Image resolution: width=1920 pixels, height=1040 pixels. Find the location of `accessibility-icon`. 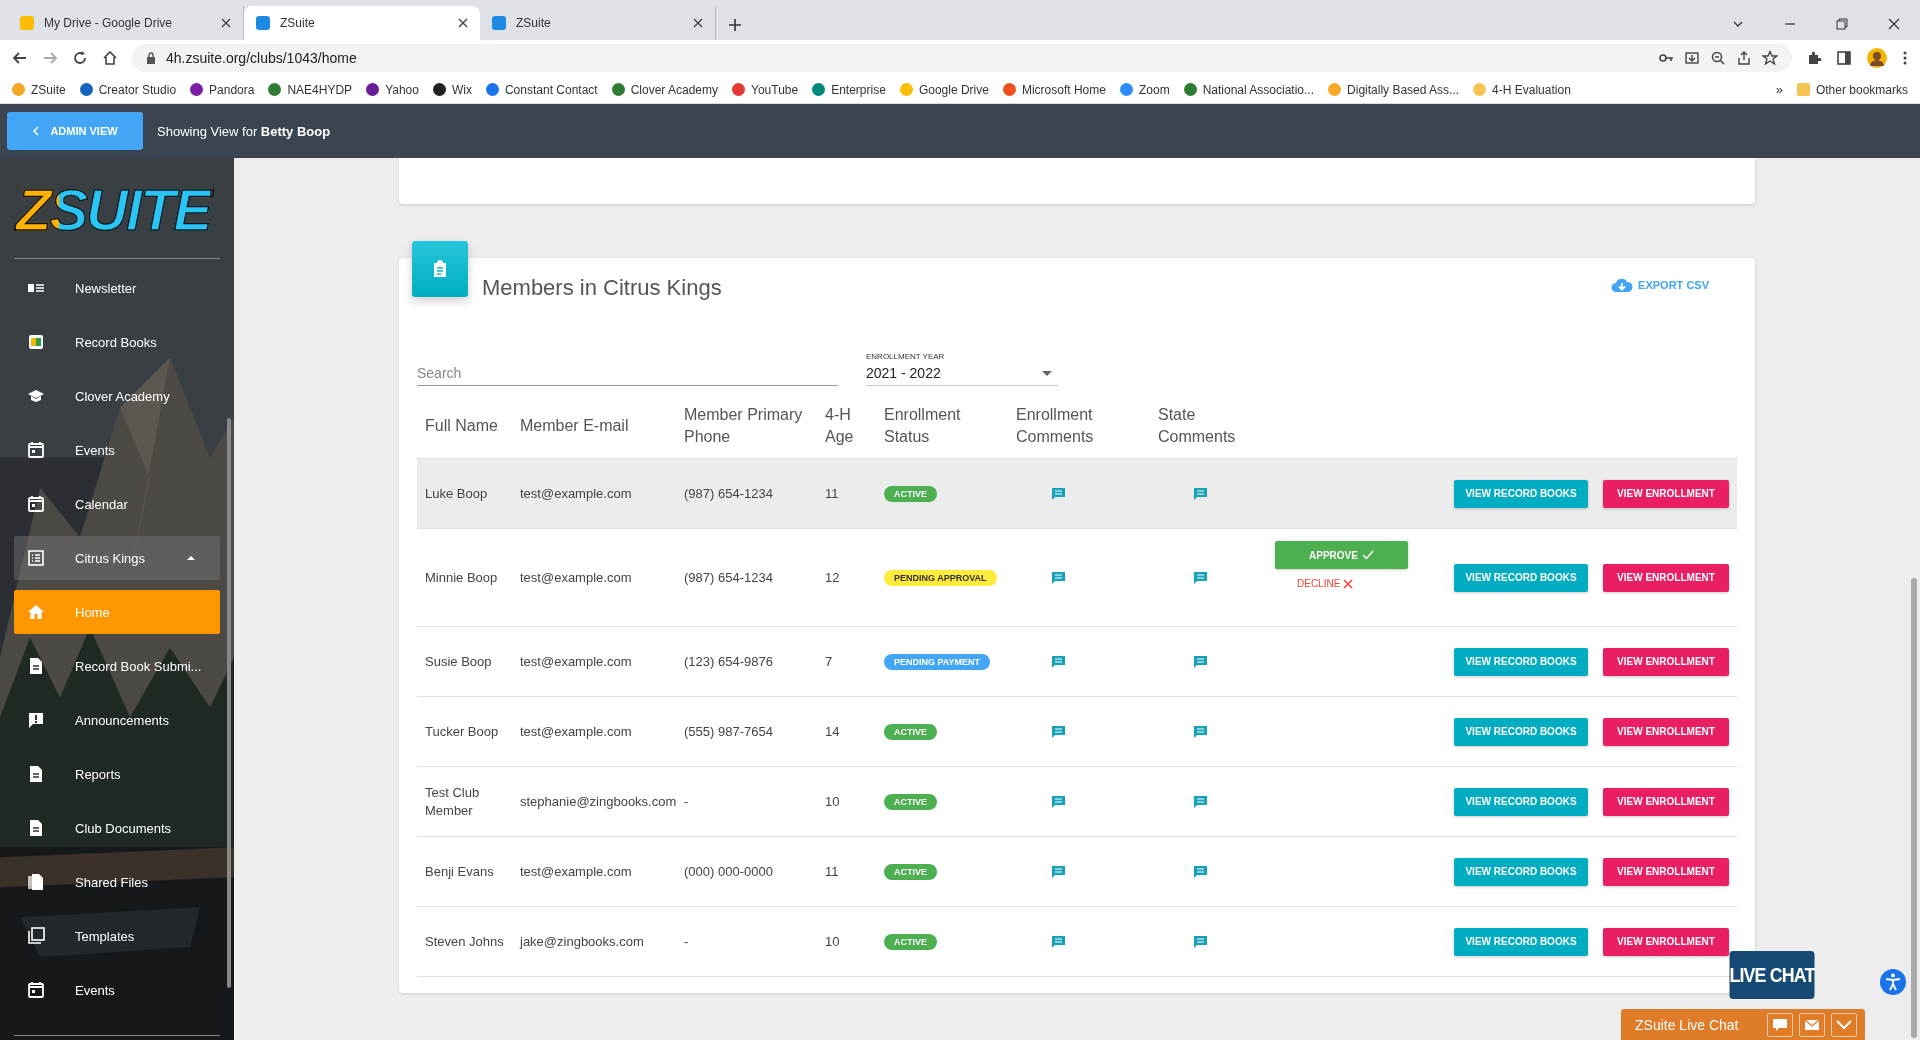

accessibility-icon is located at coordinates (1893, 982).